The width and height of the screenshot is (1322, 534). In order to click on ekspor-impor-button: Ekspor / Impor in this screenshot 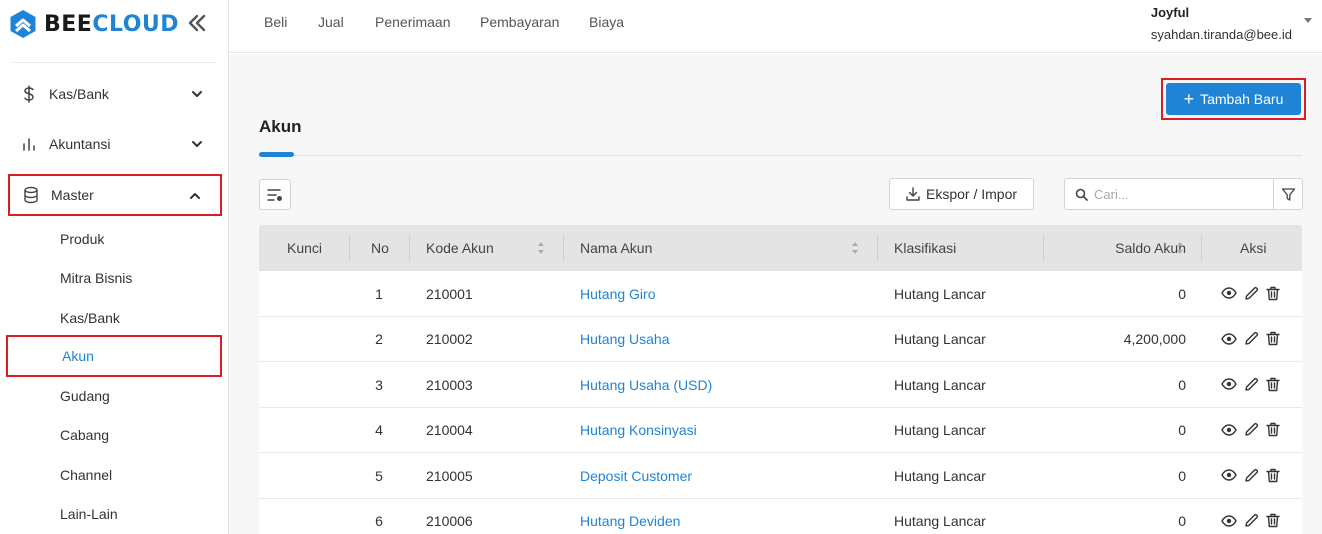, I will do `click(961, 194)`.